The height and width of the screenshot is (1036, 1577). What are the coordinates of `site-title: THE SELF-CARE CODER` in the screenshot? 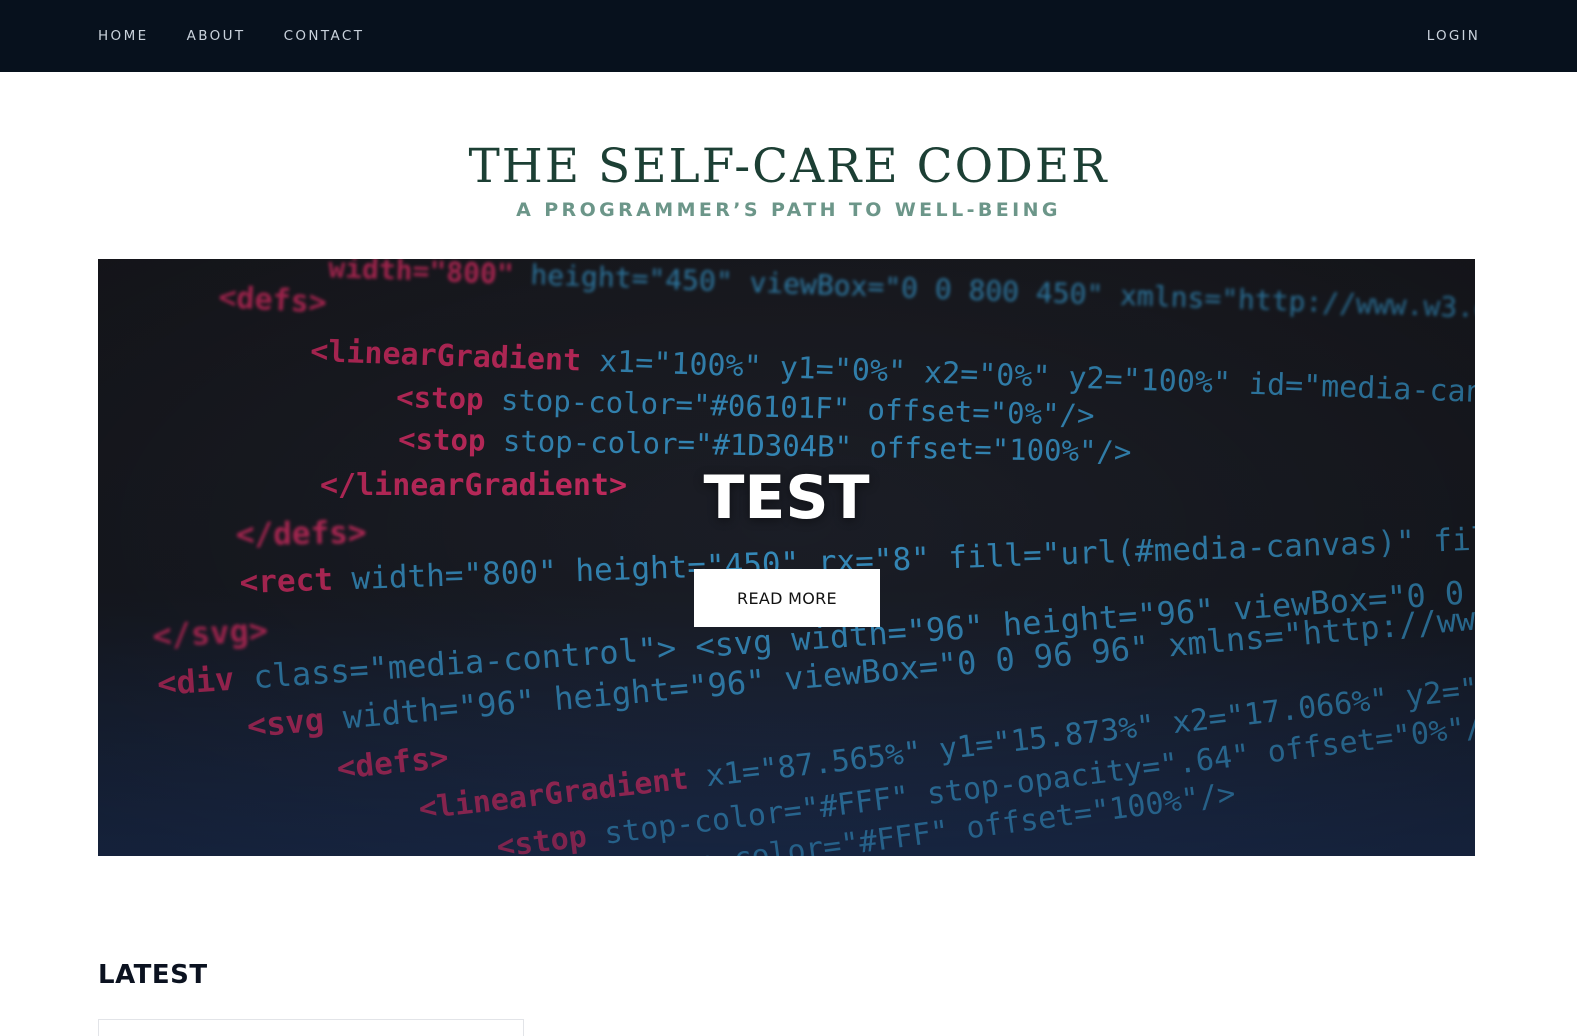 It's located at (788, 167).